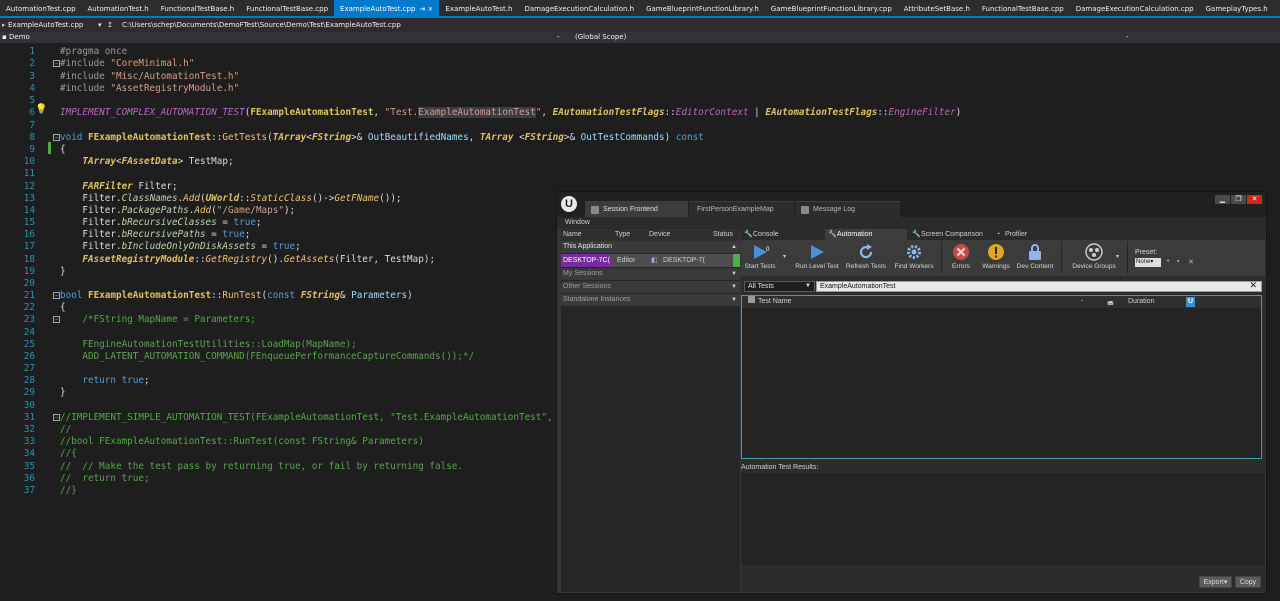 The width and height of the screenshot is (1280, 601). Describe the element at coordinates (41, 110) in the screenshot. I see `lightbulb-icon: 💡` at that location.